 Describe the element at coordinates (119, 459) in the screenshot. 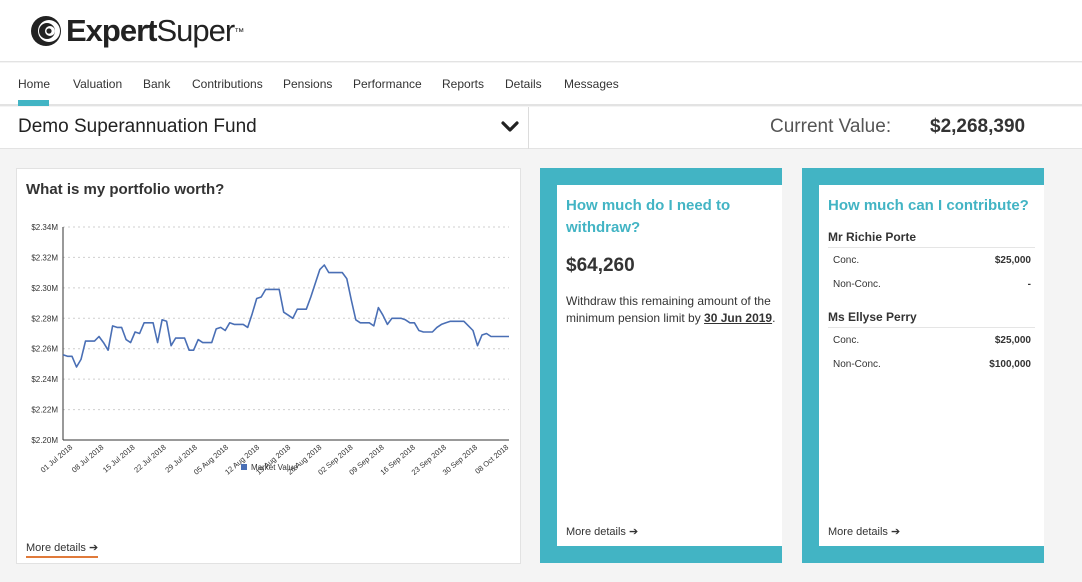

I see `x-tick-label: 15 Jul 2018` at that location.